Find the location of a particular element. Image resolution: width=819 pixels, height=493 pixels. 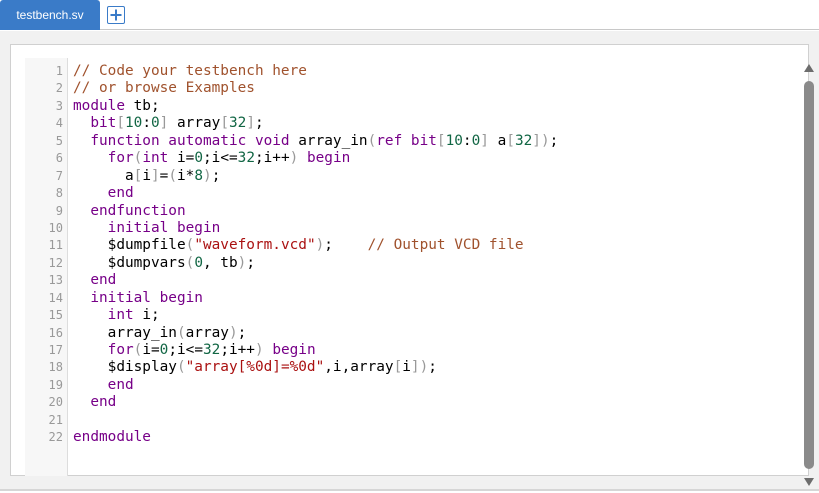

code-token: ref bit is located at coordinates (406, 140).